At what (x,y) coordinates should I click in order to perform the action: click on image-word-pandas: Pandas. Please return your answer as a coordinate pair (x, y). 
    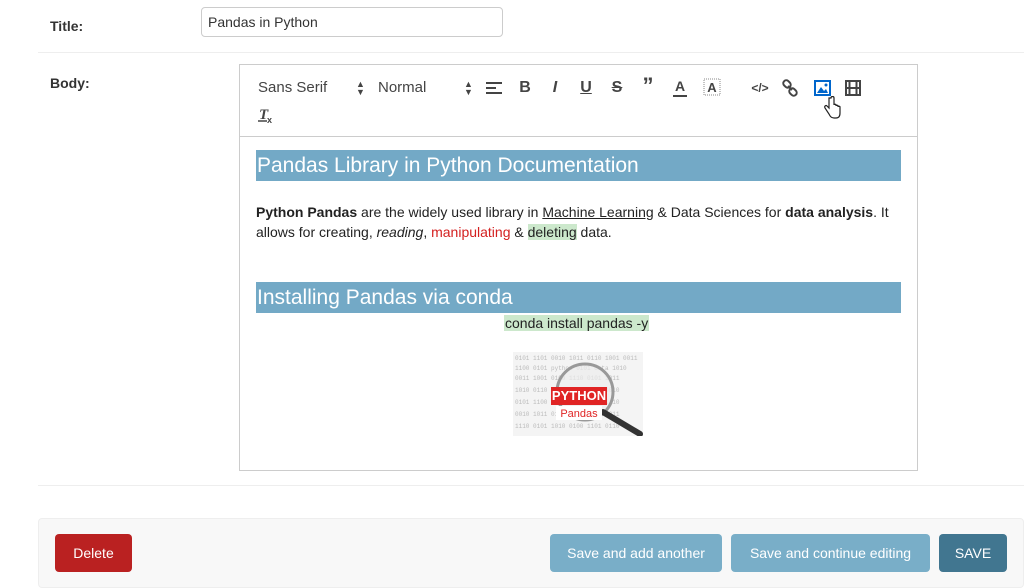
    Looking at the image, I should click on (579, 414).